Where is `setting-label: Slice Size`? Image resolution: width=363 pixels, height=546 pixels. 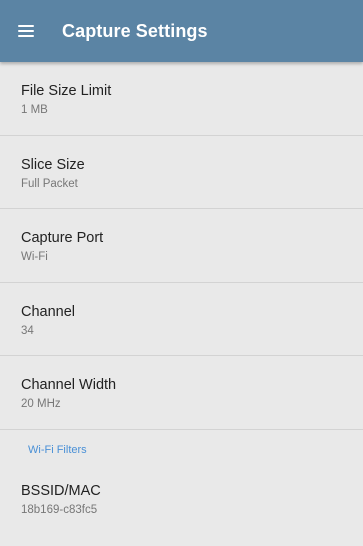 setting-label: Slice Size is located at coordinates (53, 164).